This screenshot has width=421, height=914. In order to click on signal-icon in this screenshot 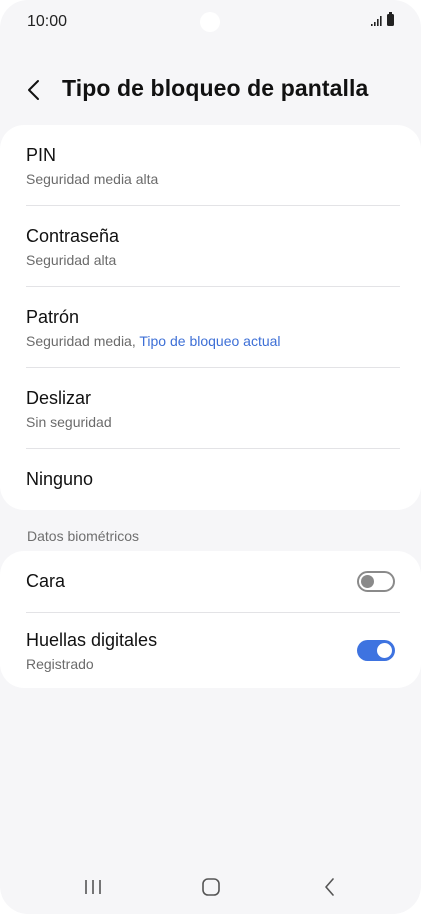, I will do `click(376, 21)`.